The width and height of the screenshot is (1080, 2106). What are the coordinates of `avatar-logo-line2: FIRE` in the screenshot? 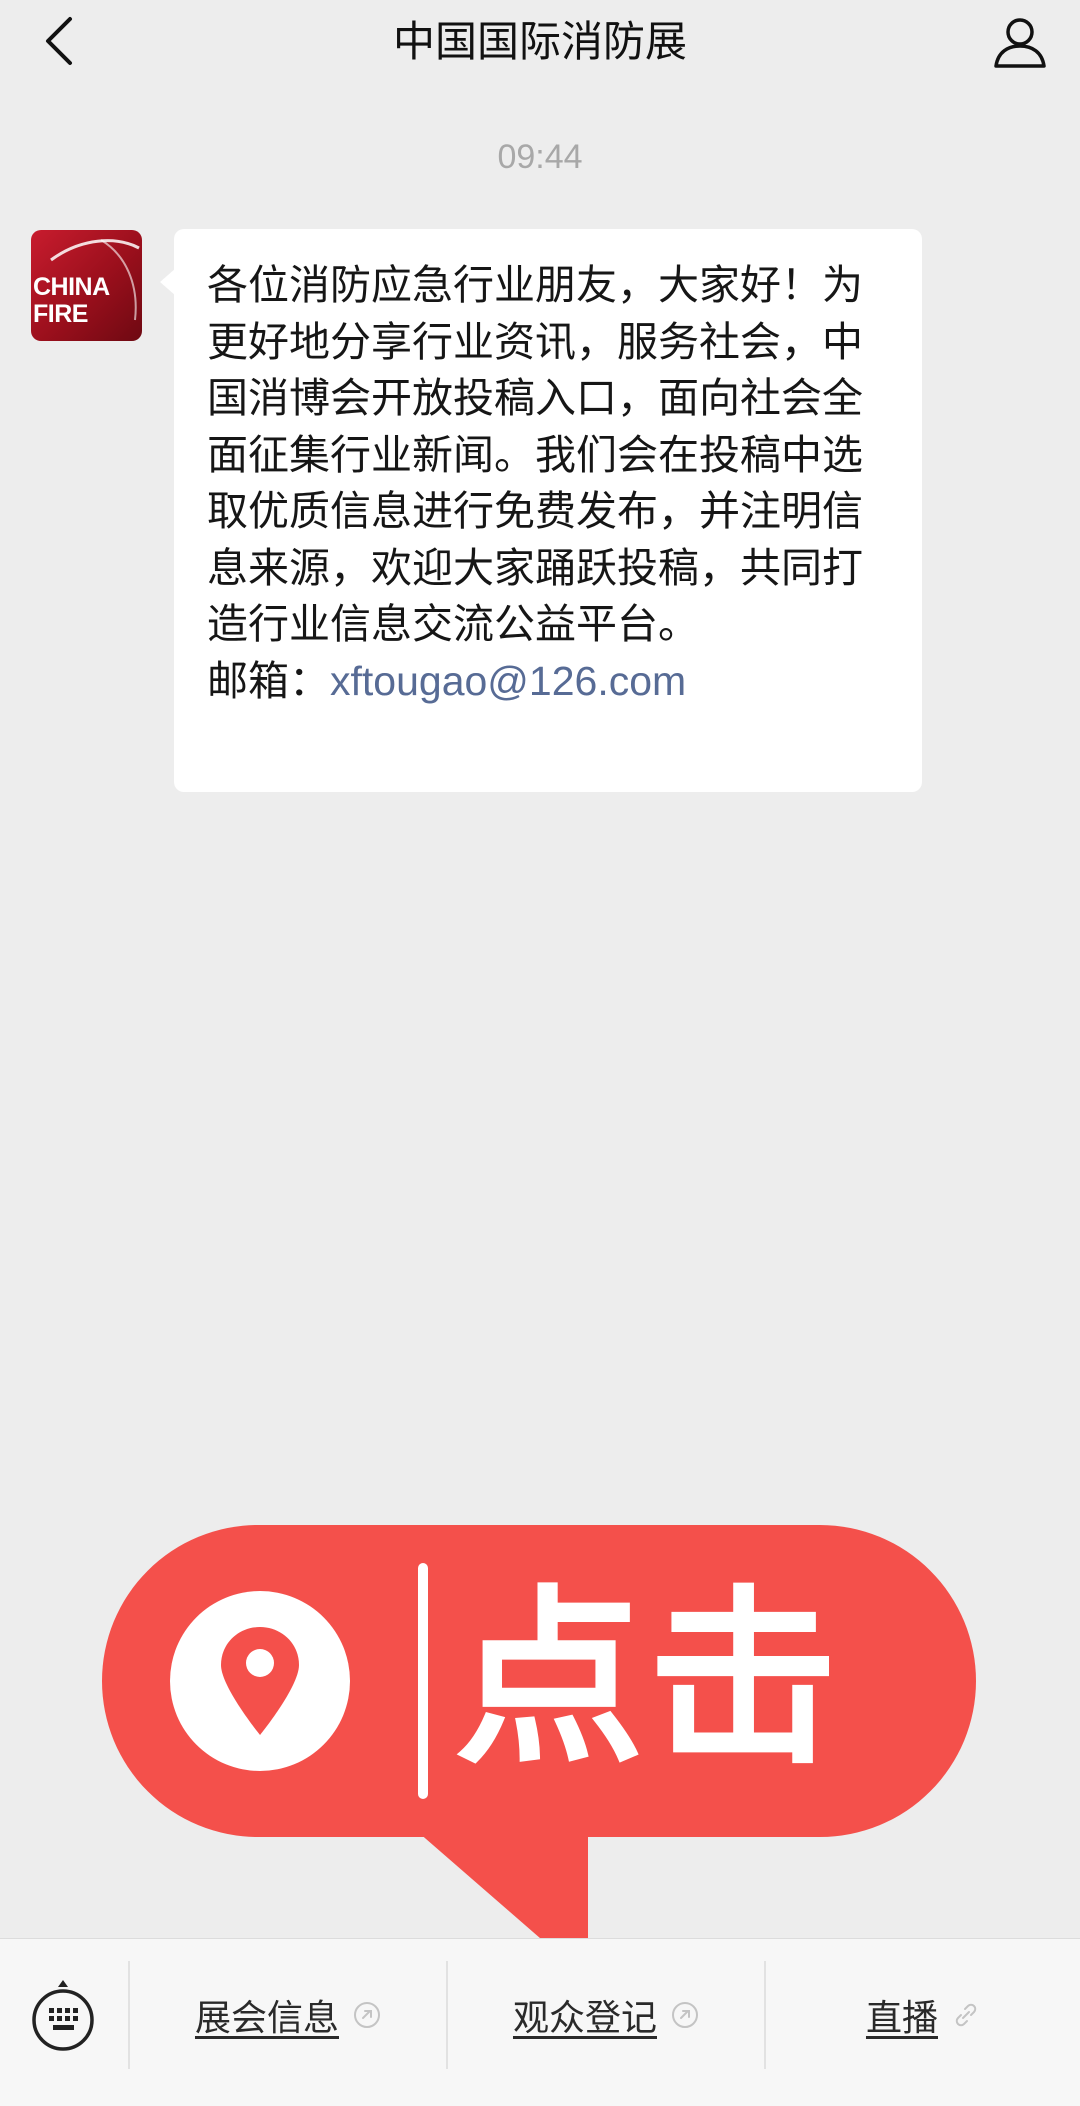 It's located at (60, 314).